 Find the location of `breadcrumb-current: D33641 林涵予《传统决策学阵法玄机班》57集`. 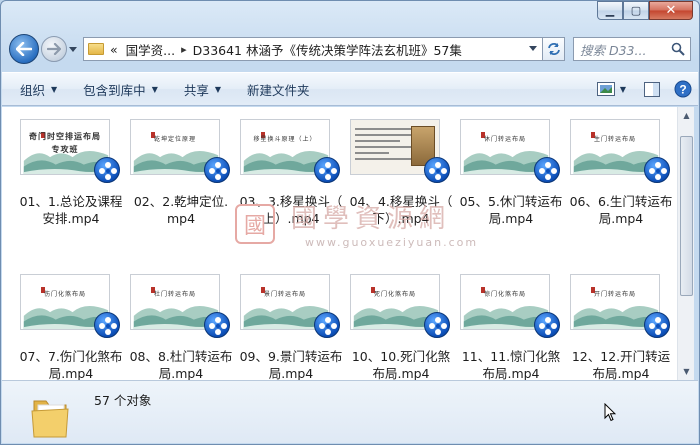

breadcrumb-current: D33641 林涵予《传统决策学阵法玄机班》57集 is located at coordinates (327, 49).